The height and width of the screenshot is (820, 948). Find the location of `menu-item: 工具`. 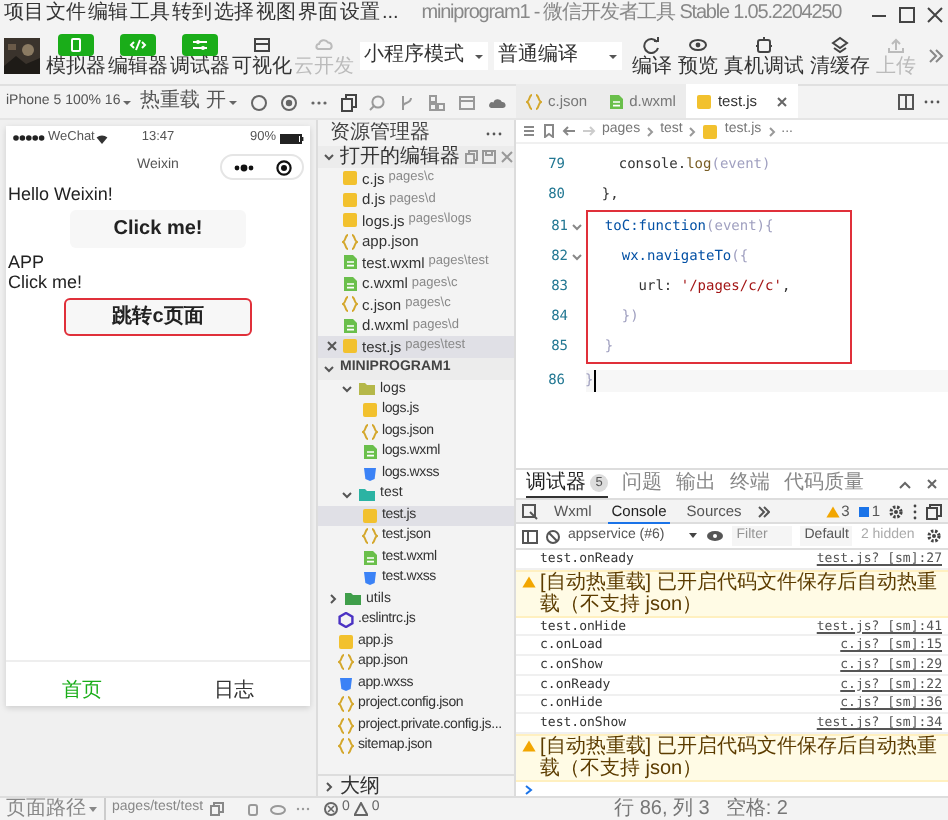

menu-item: 工具 is located at coordinates (150, 14).